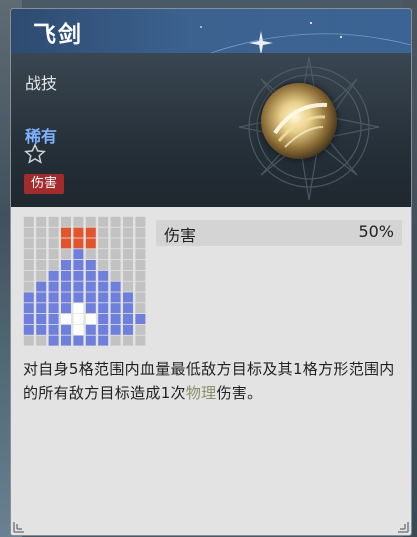  Describe the element at coordinates (180, 235) in the screenshot. I see `stat-label: 伤害` at that location.